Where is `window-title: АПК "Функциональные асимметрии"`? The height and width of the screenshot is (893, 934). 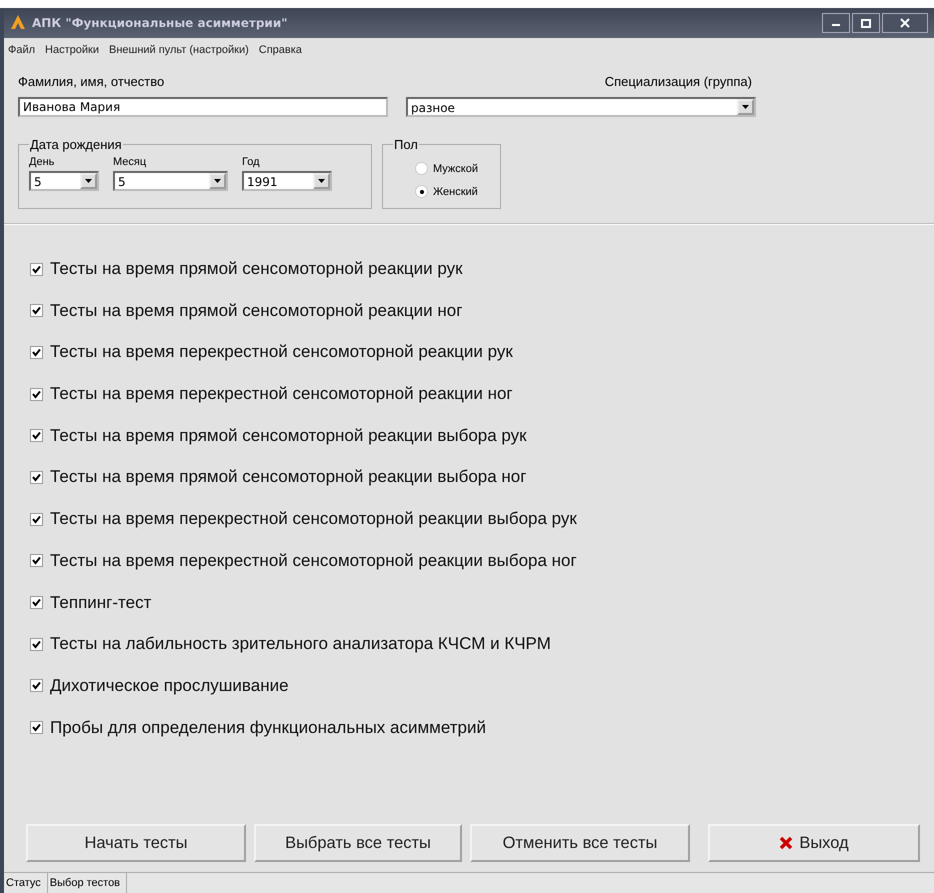
window-title: АПК "Функциональные асимметрии" is located at coordinates (160, 23).